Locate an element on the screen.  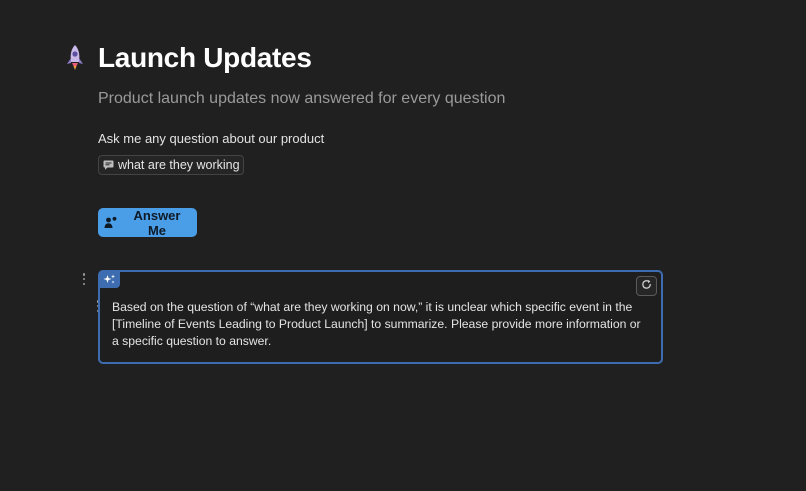
question-prompt-label: Ask me any question about our product is located at coordinates (211, 138).